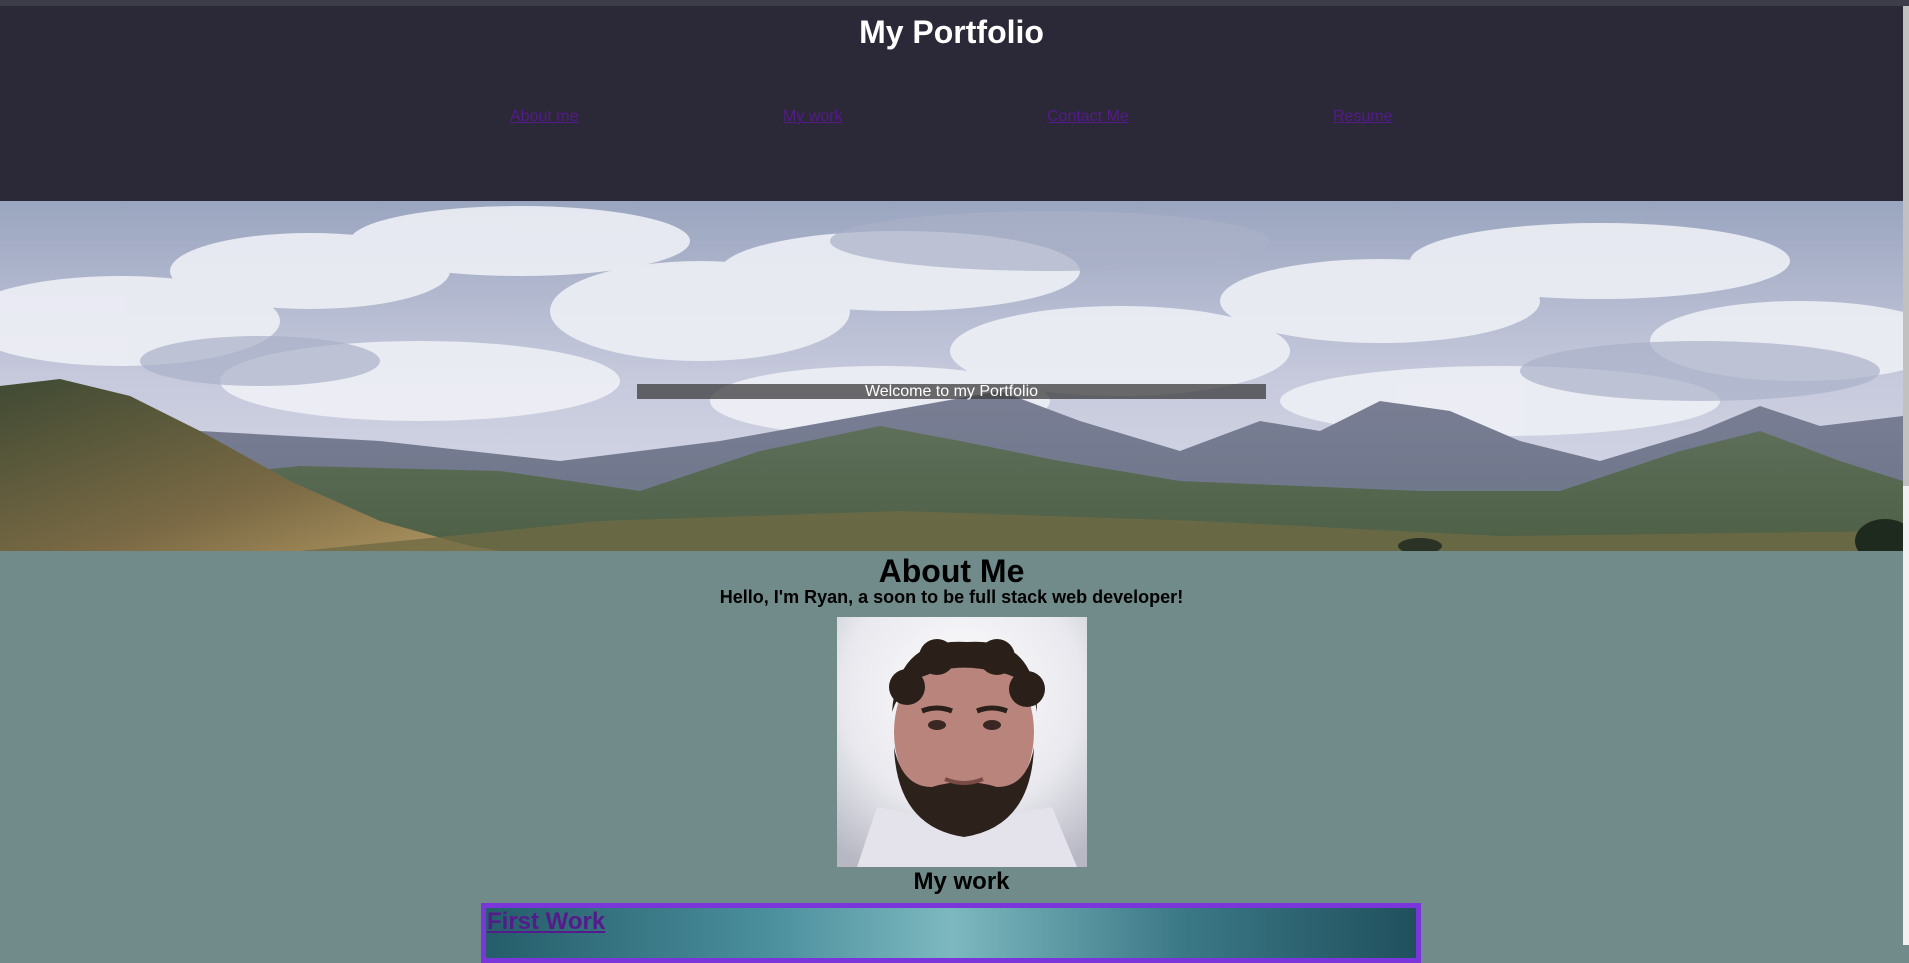  Describe the element at coordinates (961, 881) in the screenshot. I see `work-heading: My work` at that location.